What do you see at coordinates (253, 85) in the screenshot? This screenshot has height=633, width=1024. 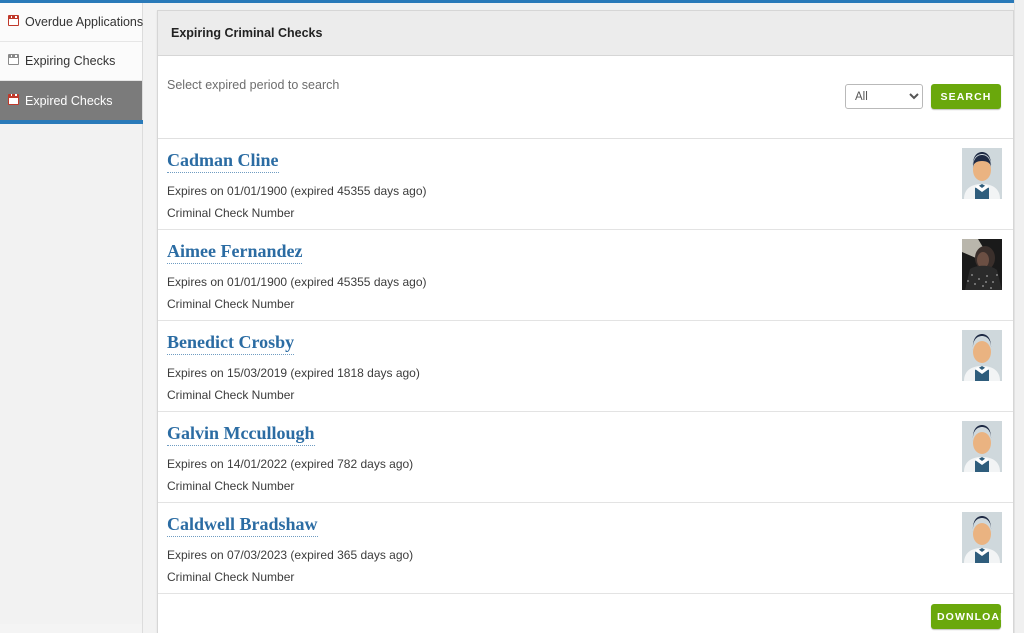 I see `search-instruction-label: Select expired period to search` at bounding box center [253, 85].